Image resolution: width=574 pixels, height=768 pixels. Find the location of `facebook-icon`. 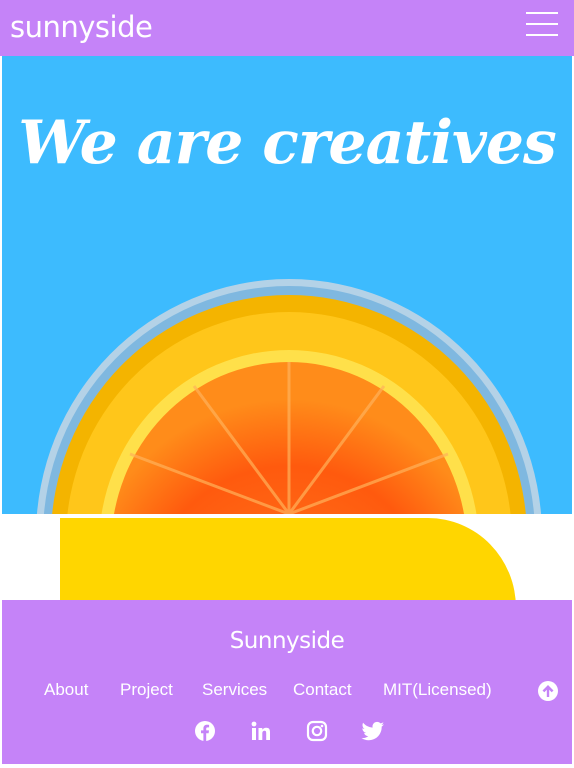

facebook-icon is located at coordinates (205, 731).